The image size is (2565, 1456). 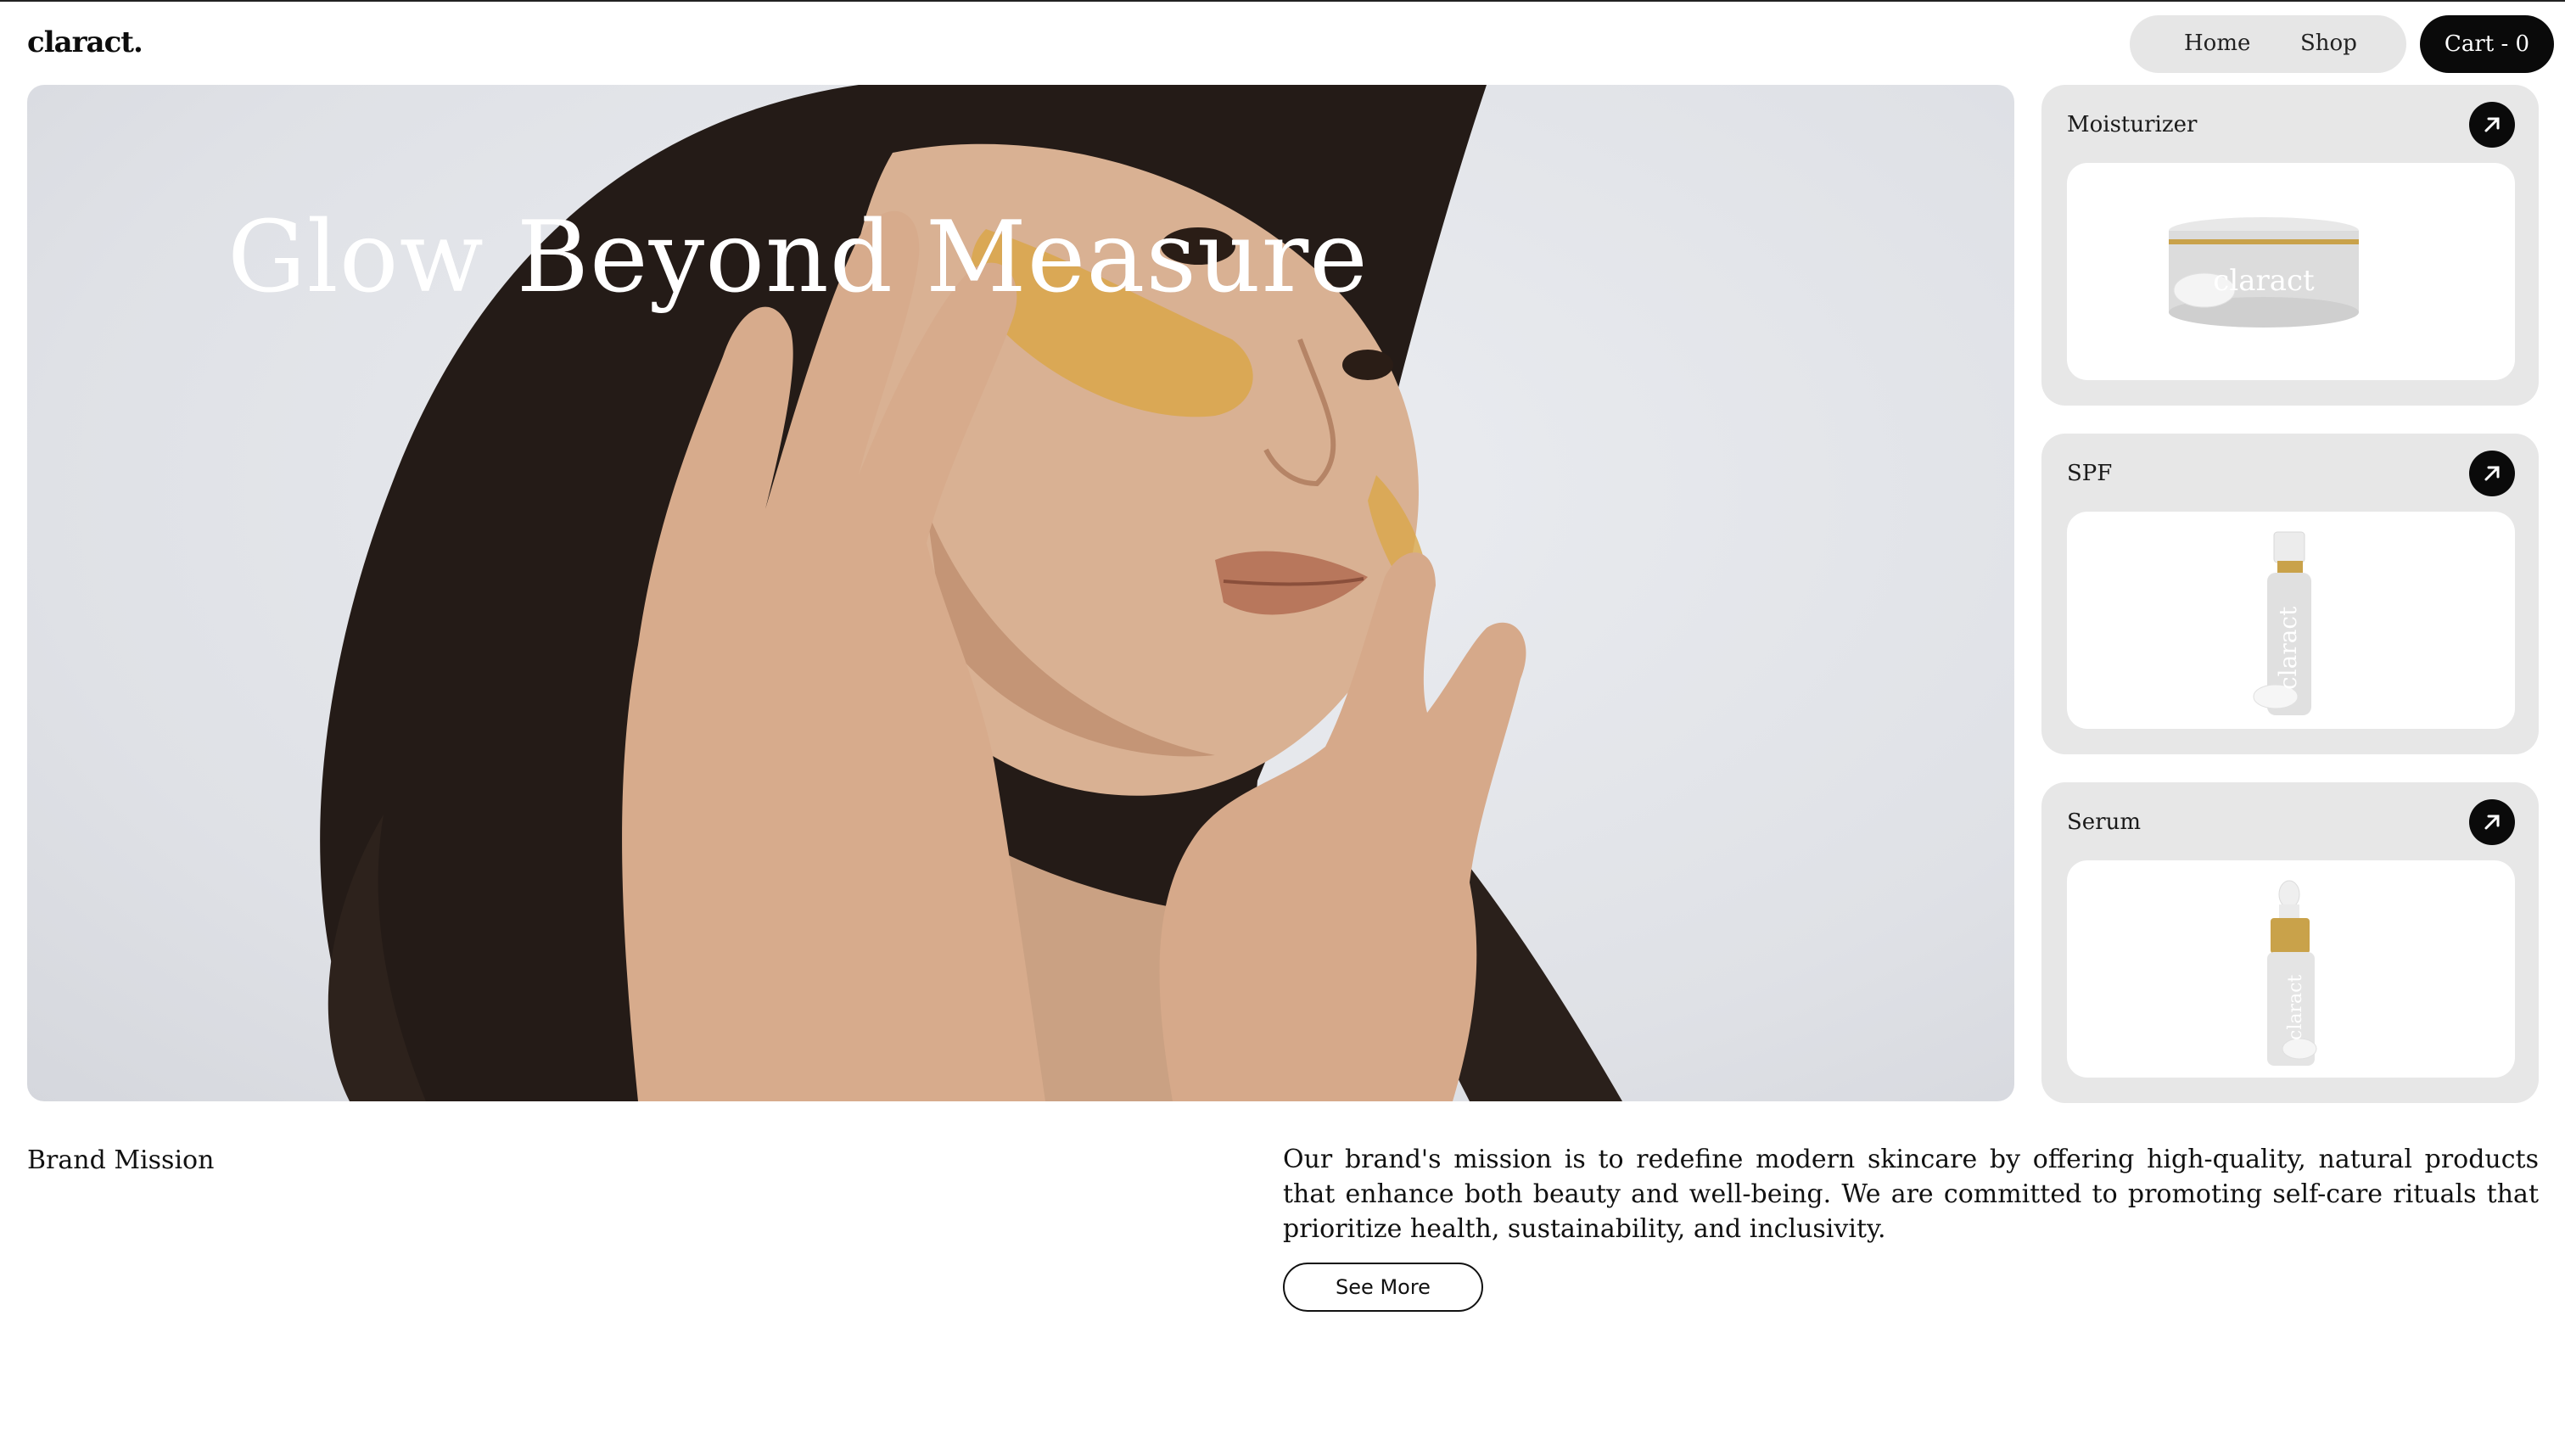 What do you see at coordinates (2132, 124) in the screenshot?
I see `product-name: Moisturizer` at bounding box center [2132, 124].